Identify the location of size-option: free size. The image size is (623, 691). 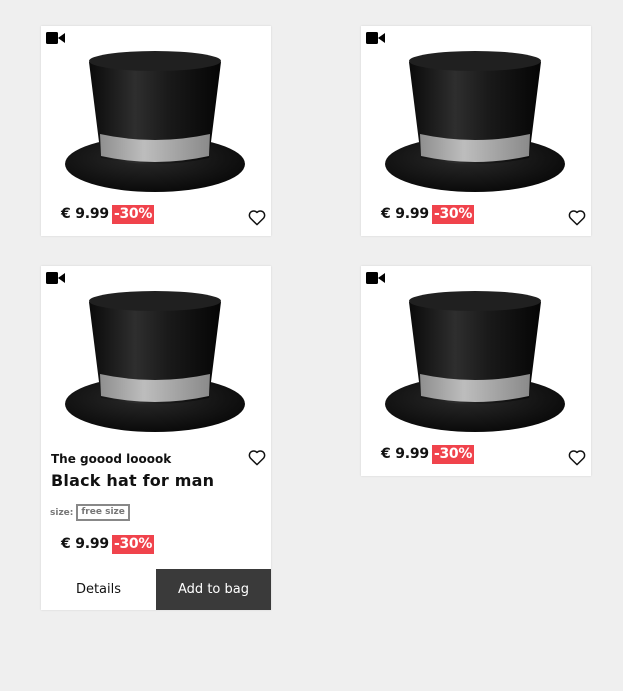
(103, 512).